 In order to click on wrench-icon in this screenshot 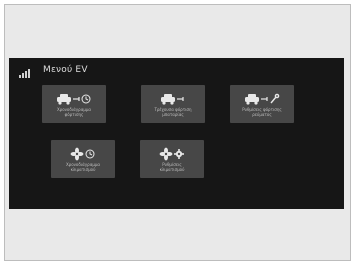, I will do `click(275, 98)`.